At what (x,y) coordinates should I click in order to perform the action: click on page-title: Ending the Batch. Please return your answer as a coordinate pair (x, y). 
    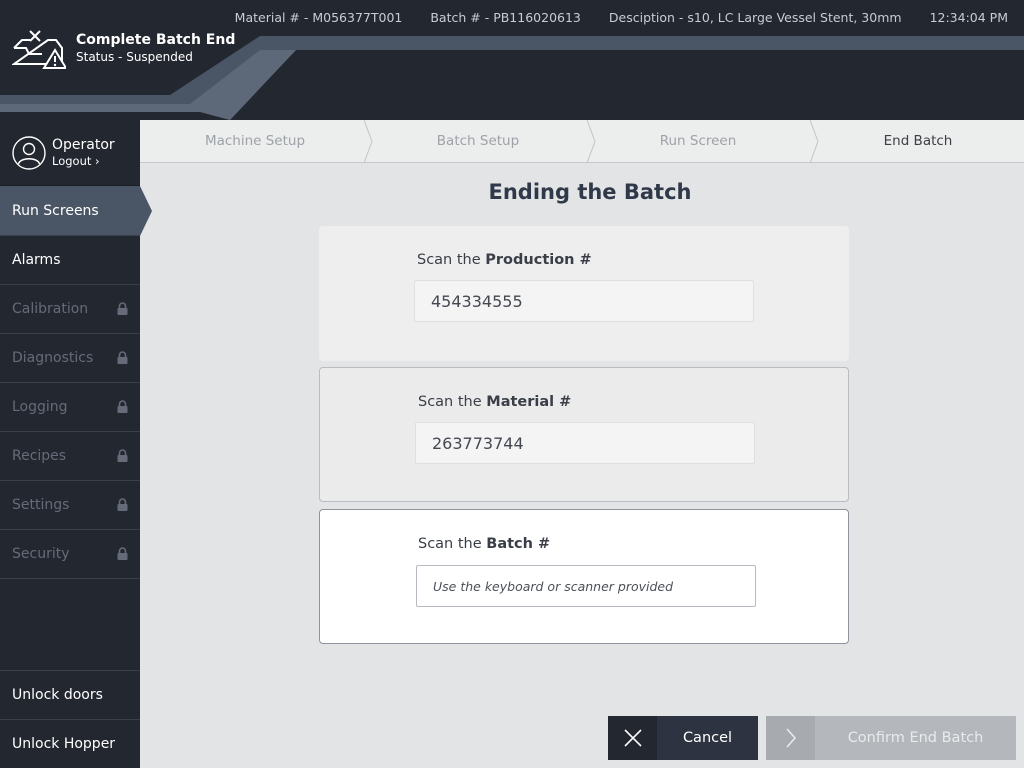
    Looking at the image, I should click on (590, 192).